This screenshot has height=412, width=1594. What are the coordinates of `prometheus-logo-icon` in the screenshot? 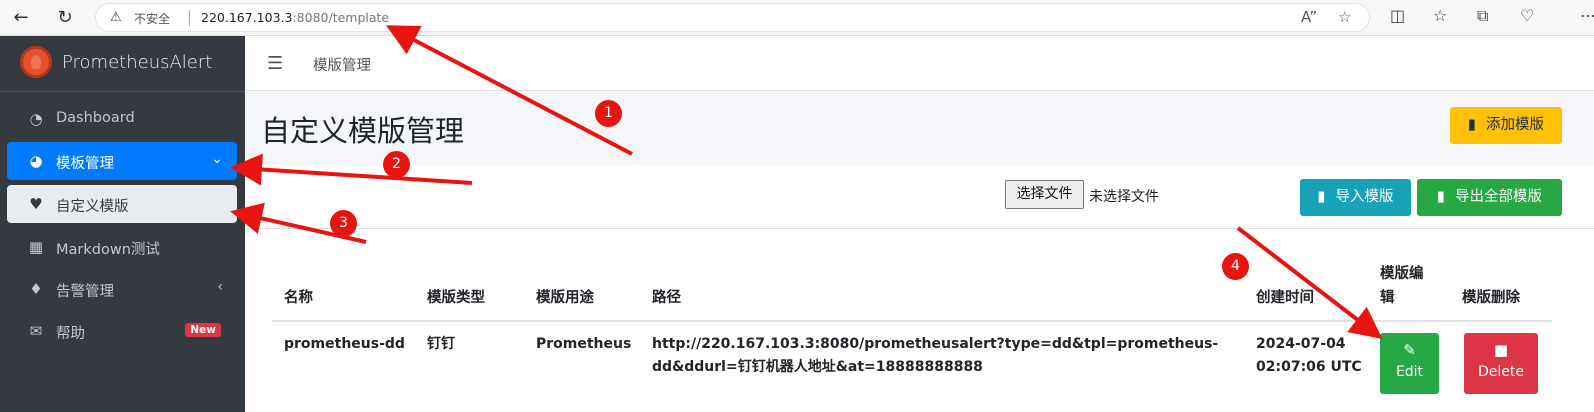 It's located at (36, 62).